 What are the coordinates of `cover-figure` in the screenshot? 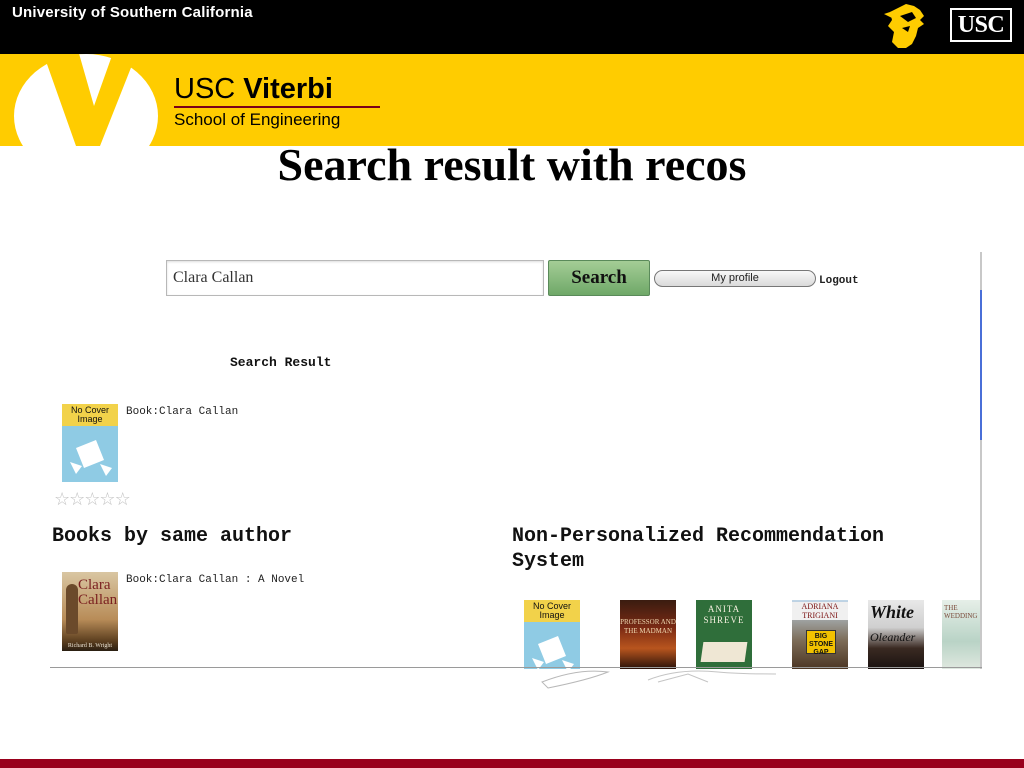 It's located at (72, 609).